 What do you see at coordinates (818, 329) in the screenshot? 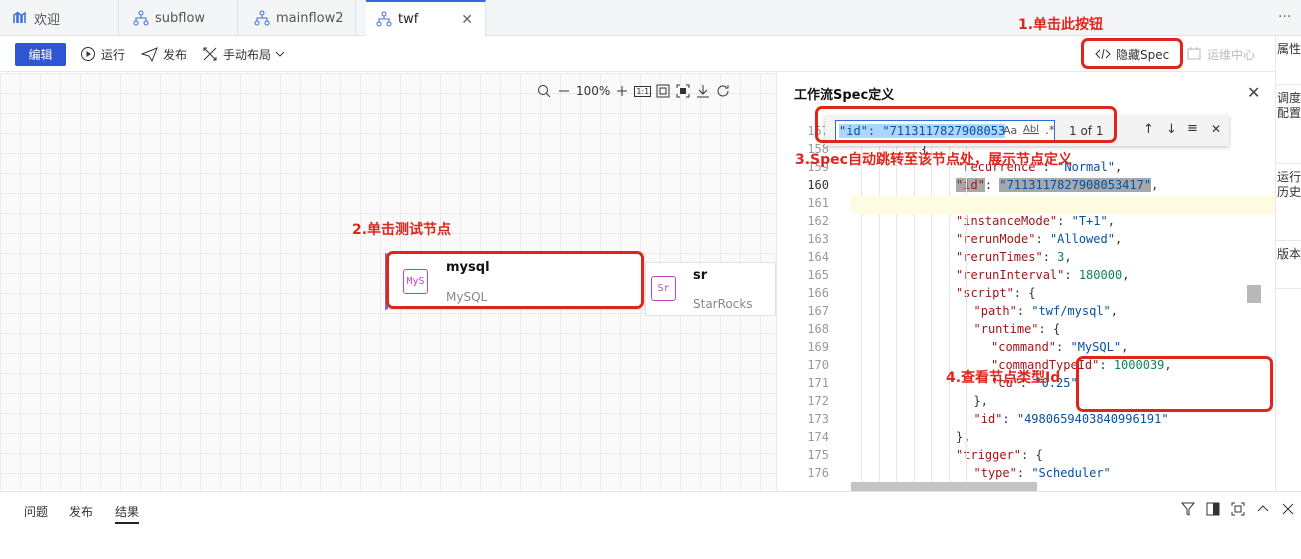
I see `line-number: 168` at bounding box center [818, 329].